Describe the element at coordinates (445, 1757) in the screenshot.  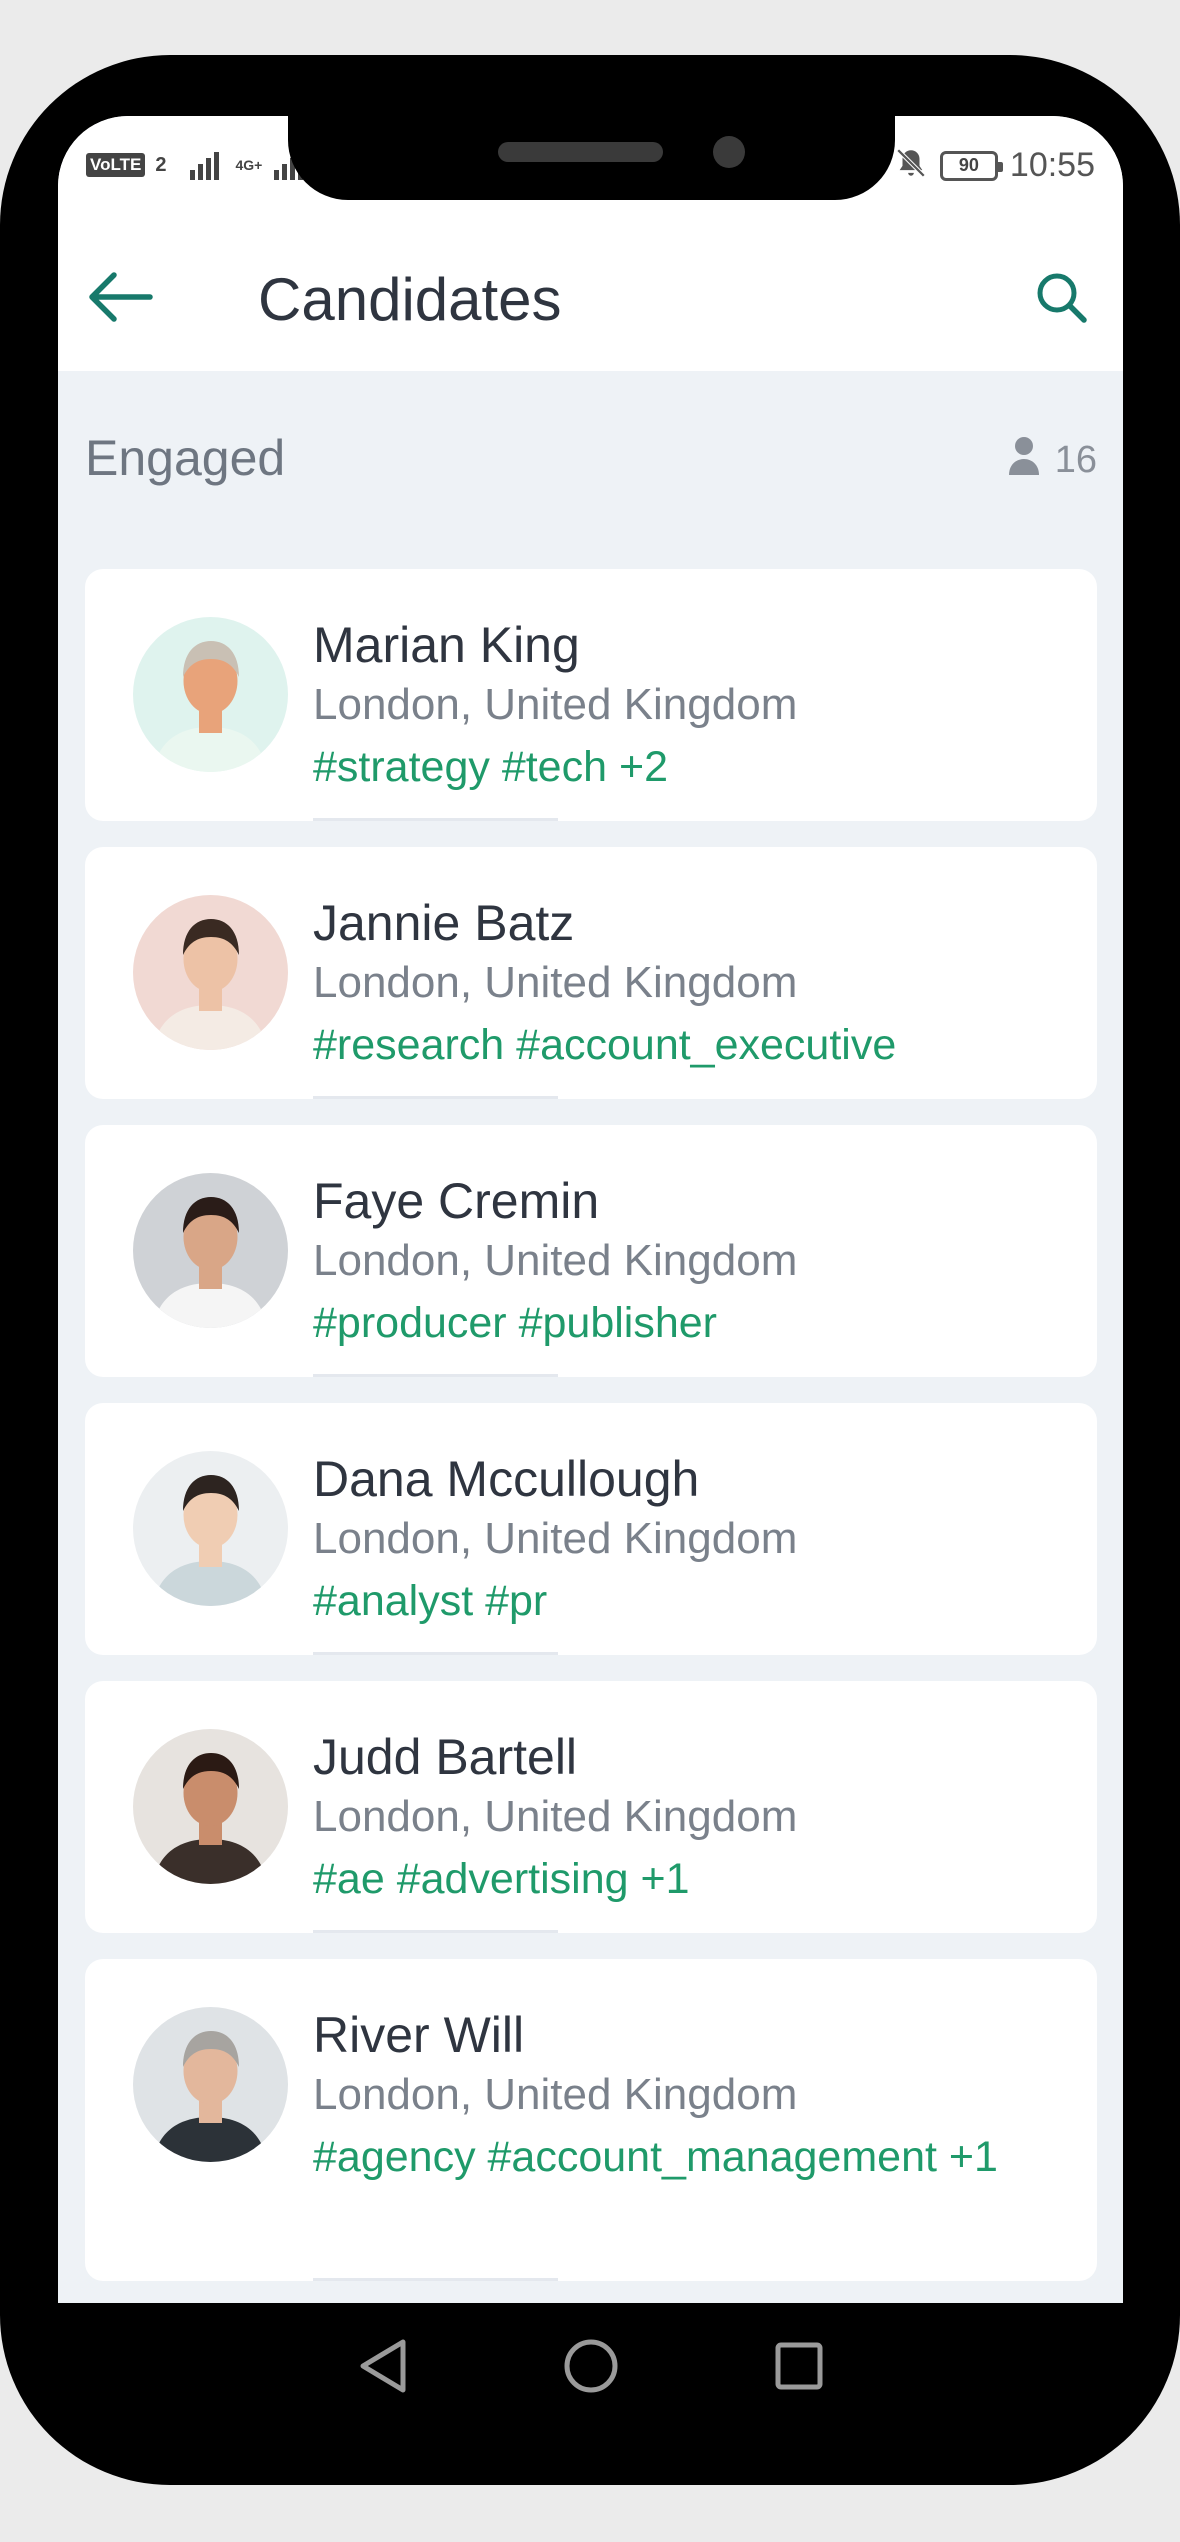
I see `candidate-name: Judd Bartell` at that location.